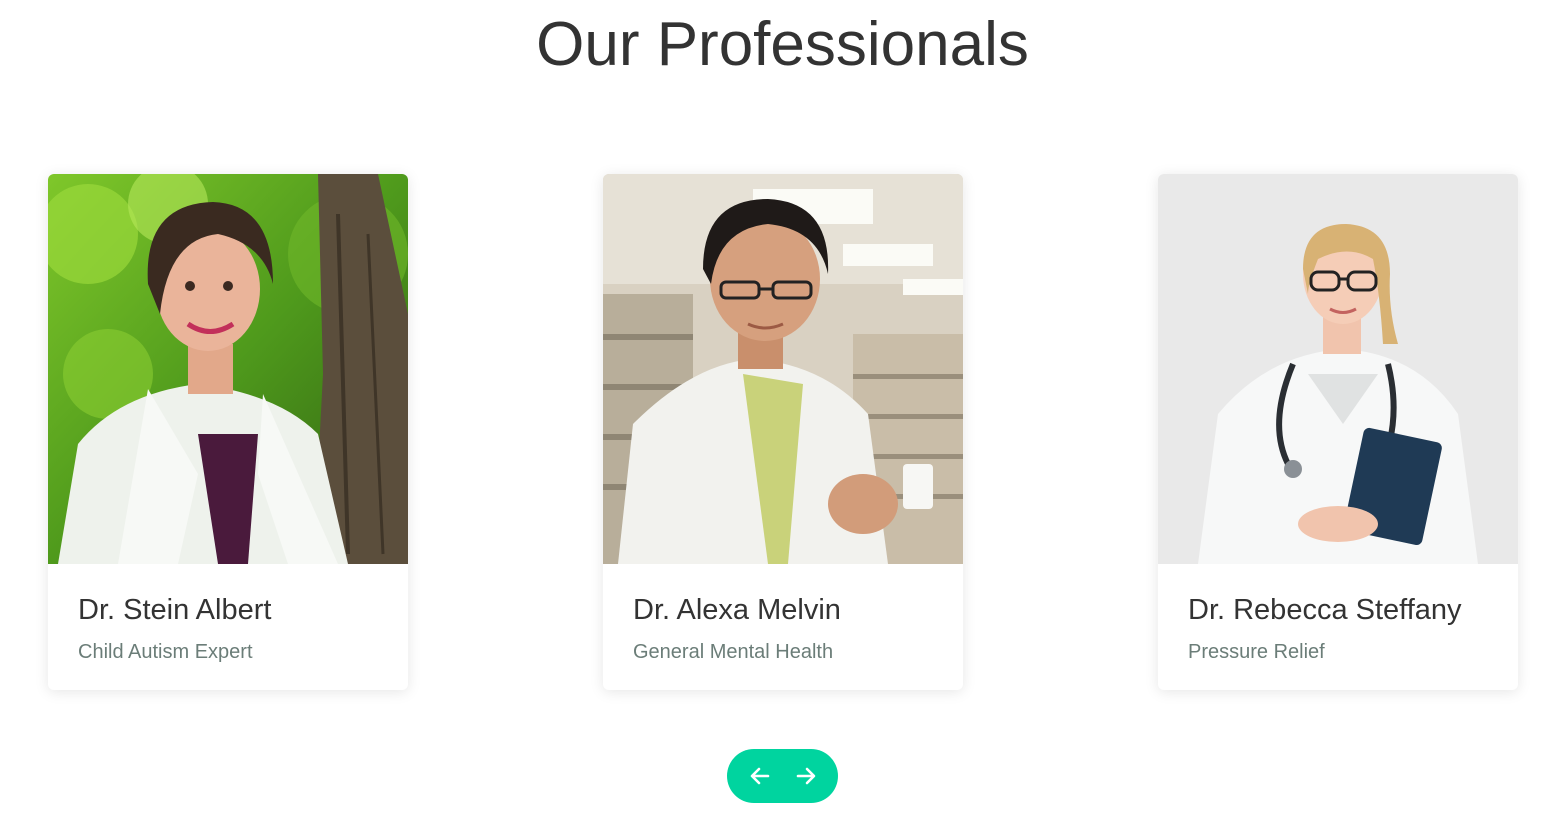 This screenshot has width=1557, height=819. I want to click on professional-card-rebecca-steffany: Dr. Rebecca Steffany Pressure Relief, so click(1338, 432).